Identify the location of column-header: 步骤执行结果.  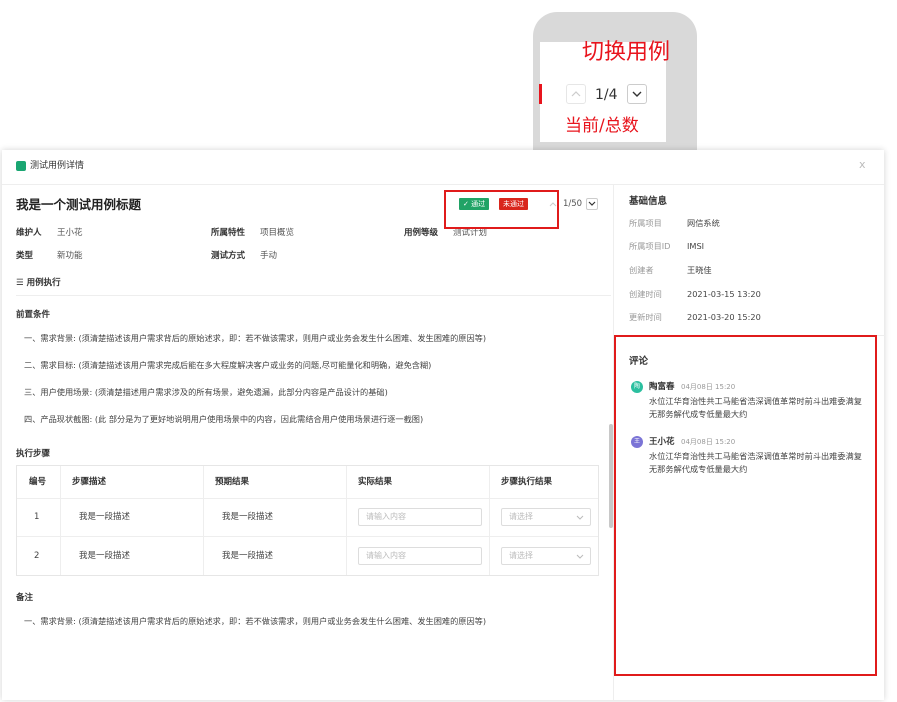
(527, 482).